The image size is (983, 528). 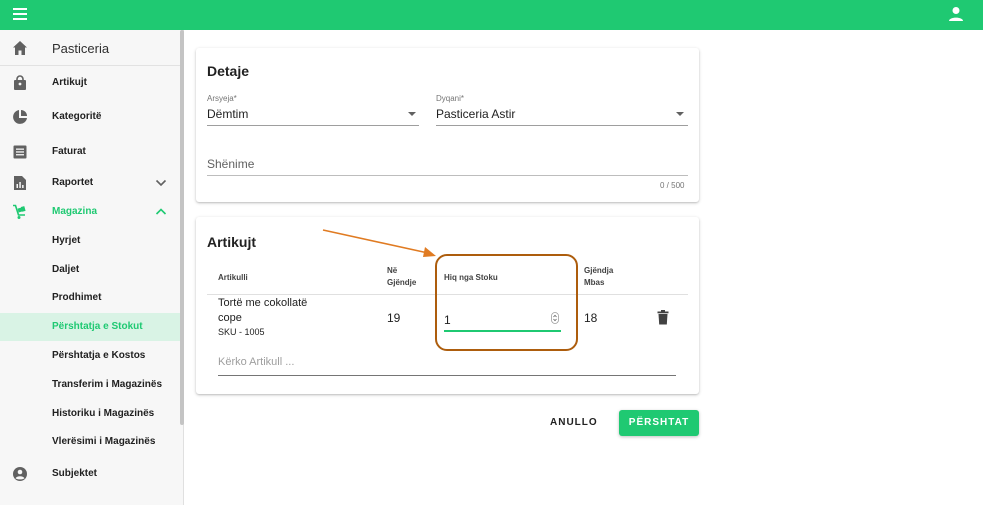 I want to click on in-stock-value: 19, so click(x=394, y=318).